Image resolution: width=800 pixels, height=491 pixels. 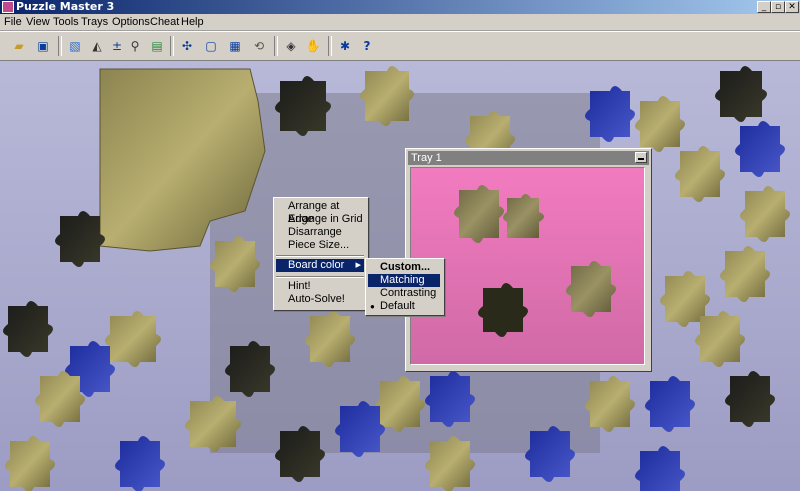 I want to click on submenu-item-contrasting: Contrasting, so click(x=404, y=293).